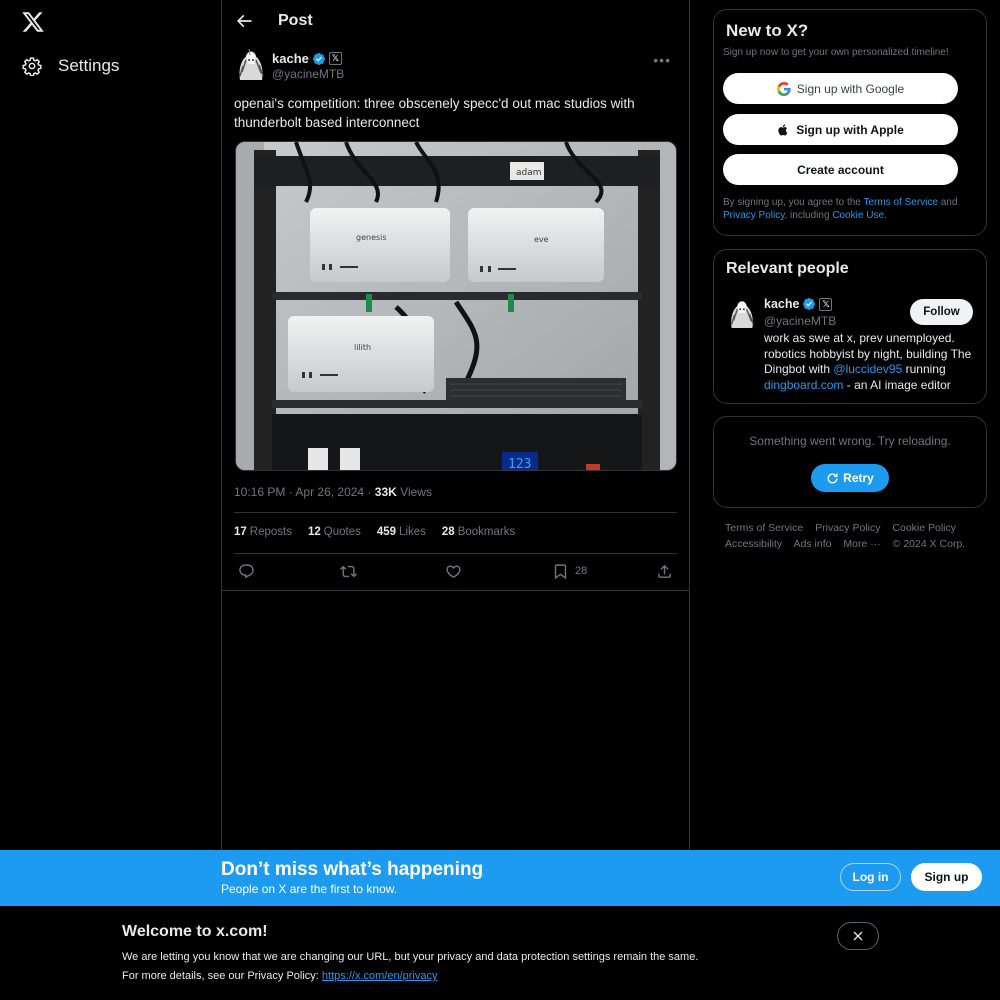  What do you see at coordinates (813, 544) in the screenshot?
I see `footer-ads-info-link: Ads info` at bounding box center [813, 544].